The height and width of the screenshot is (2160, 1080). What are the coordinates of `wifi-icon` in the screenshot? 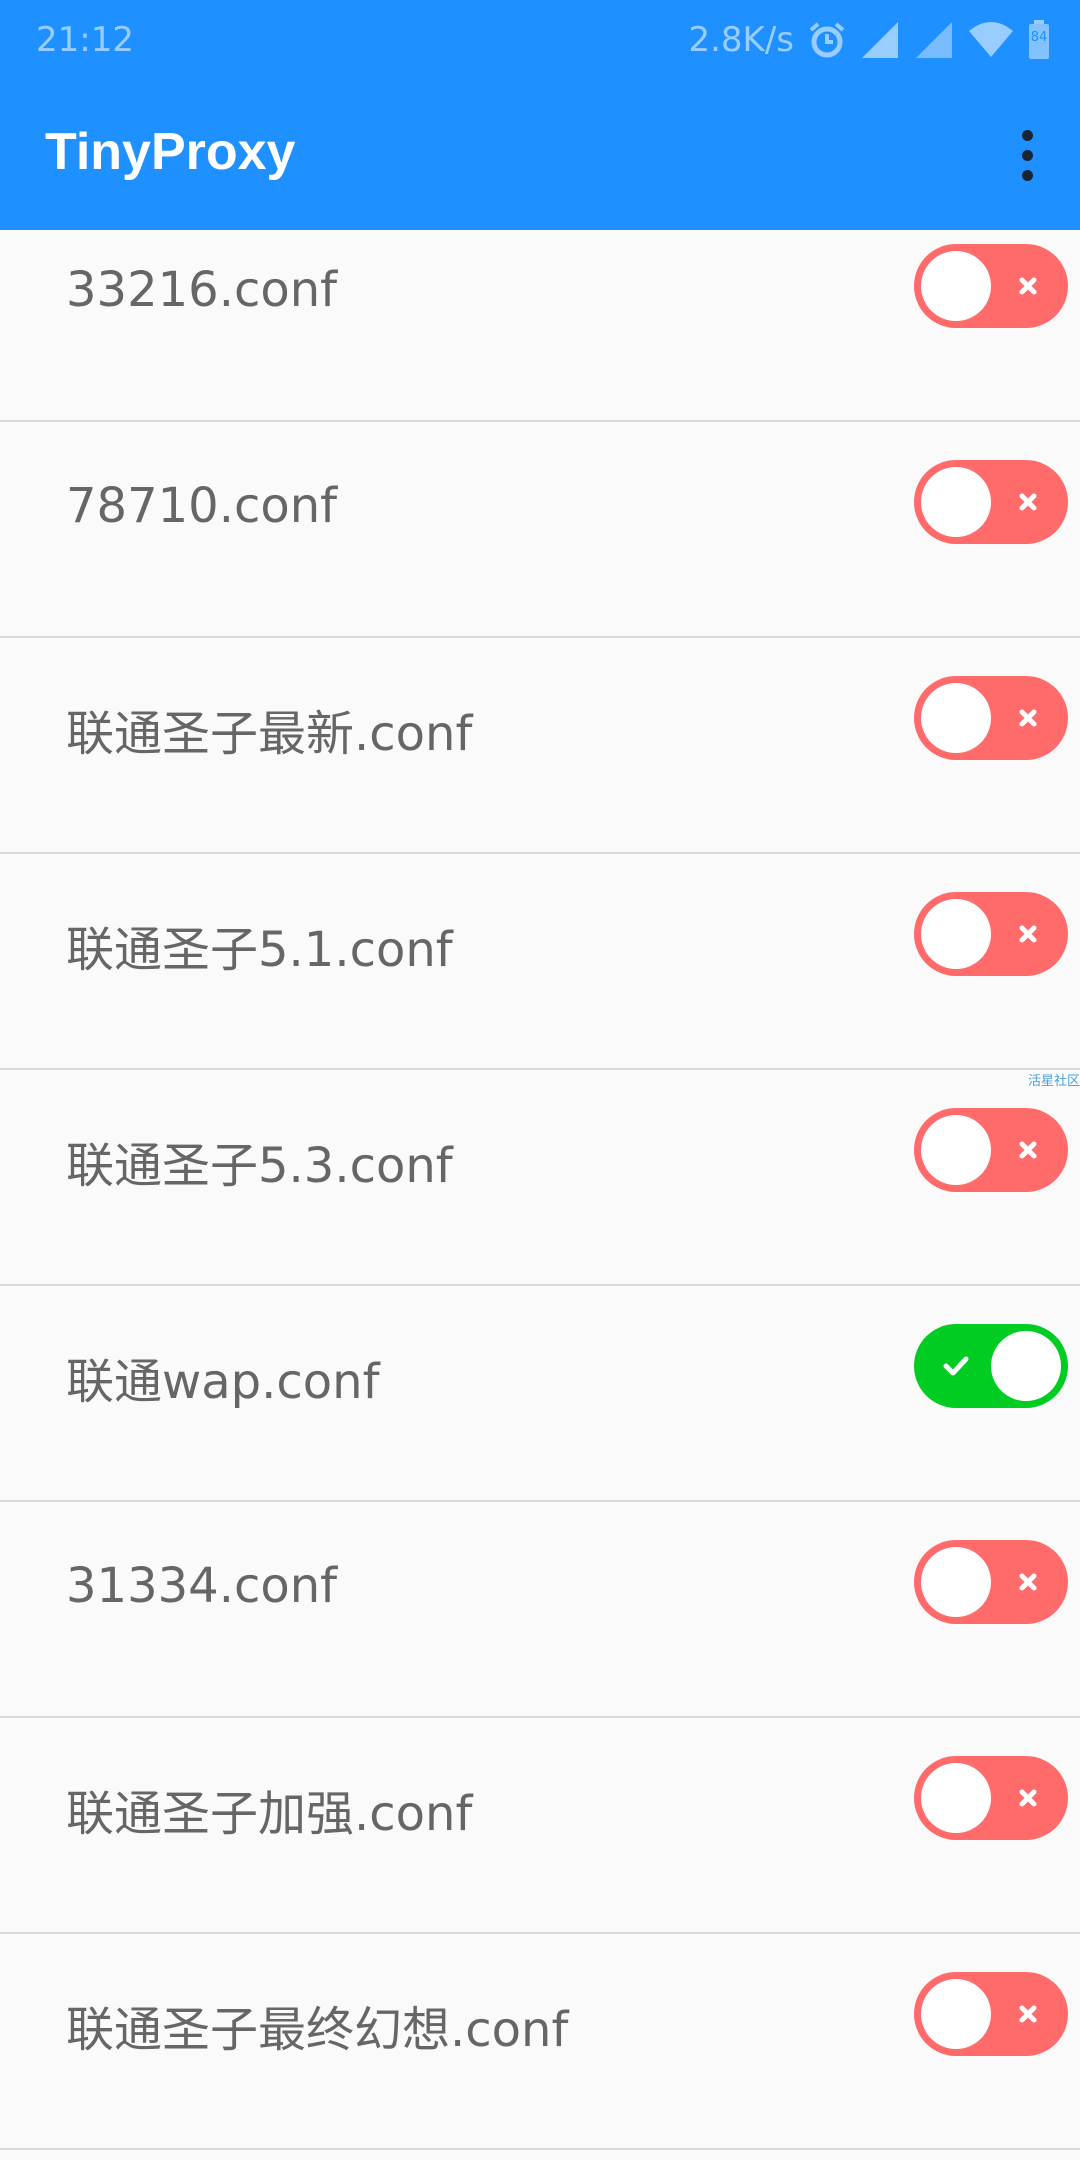 It's located at (991, 40).